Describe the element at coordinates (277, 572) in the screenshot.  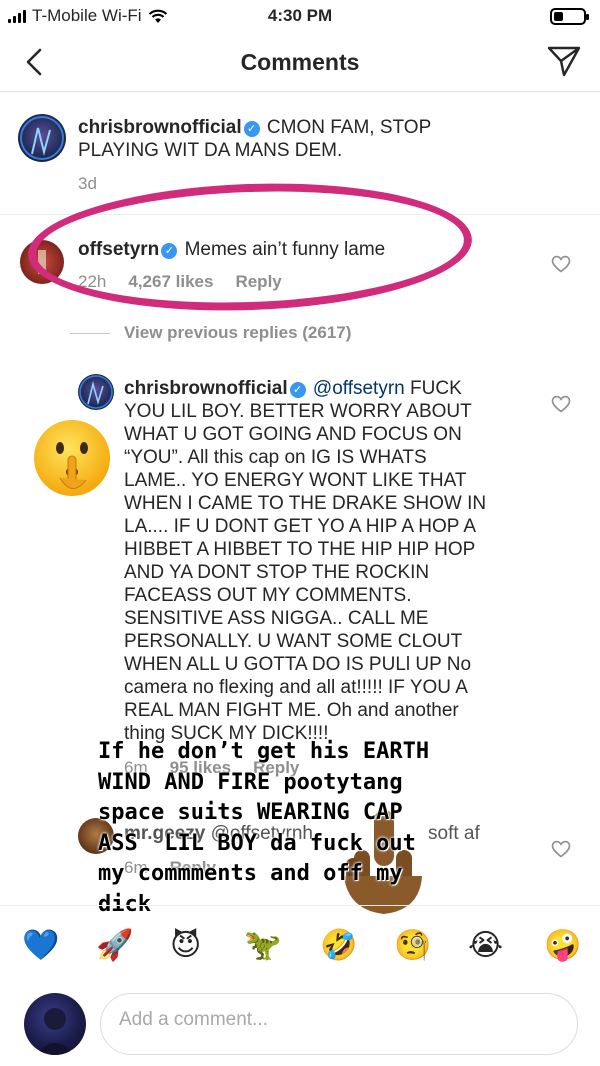
I see `reply-text-line: AND YA DONT STOP THE ROCKIN` at that location.